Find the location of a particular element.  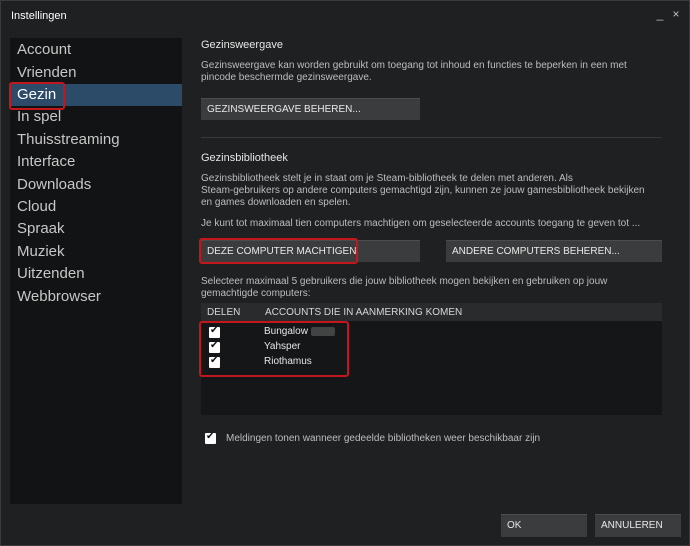

ok-button: OK is located at coordinates (544, 525).